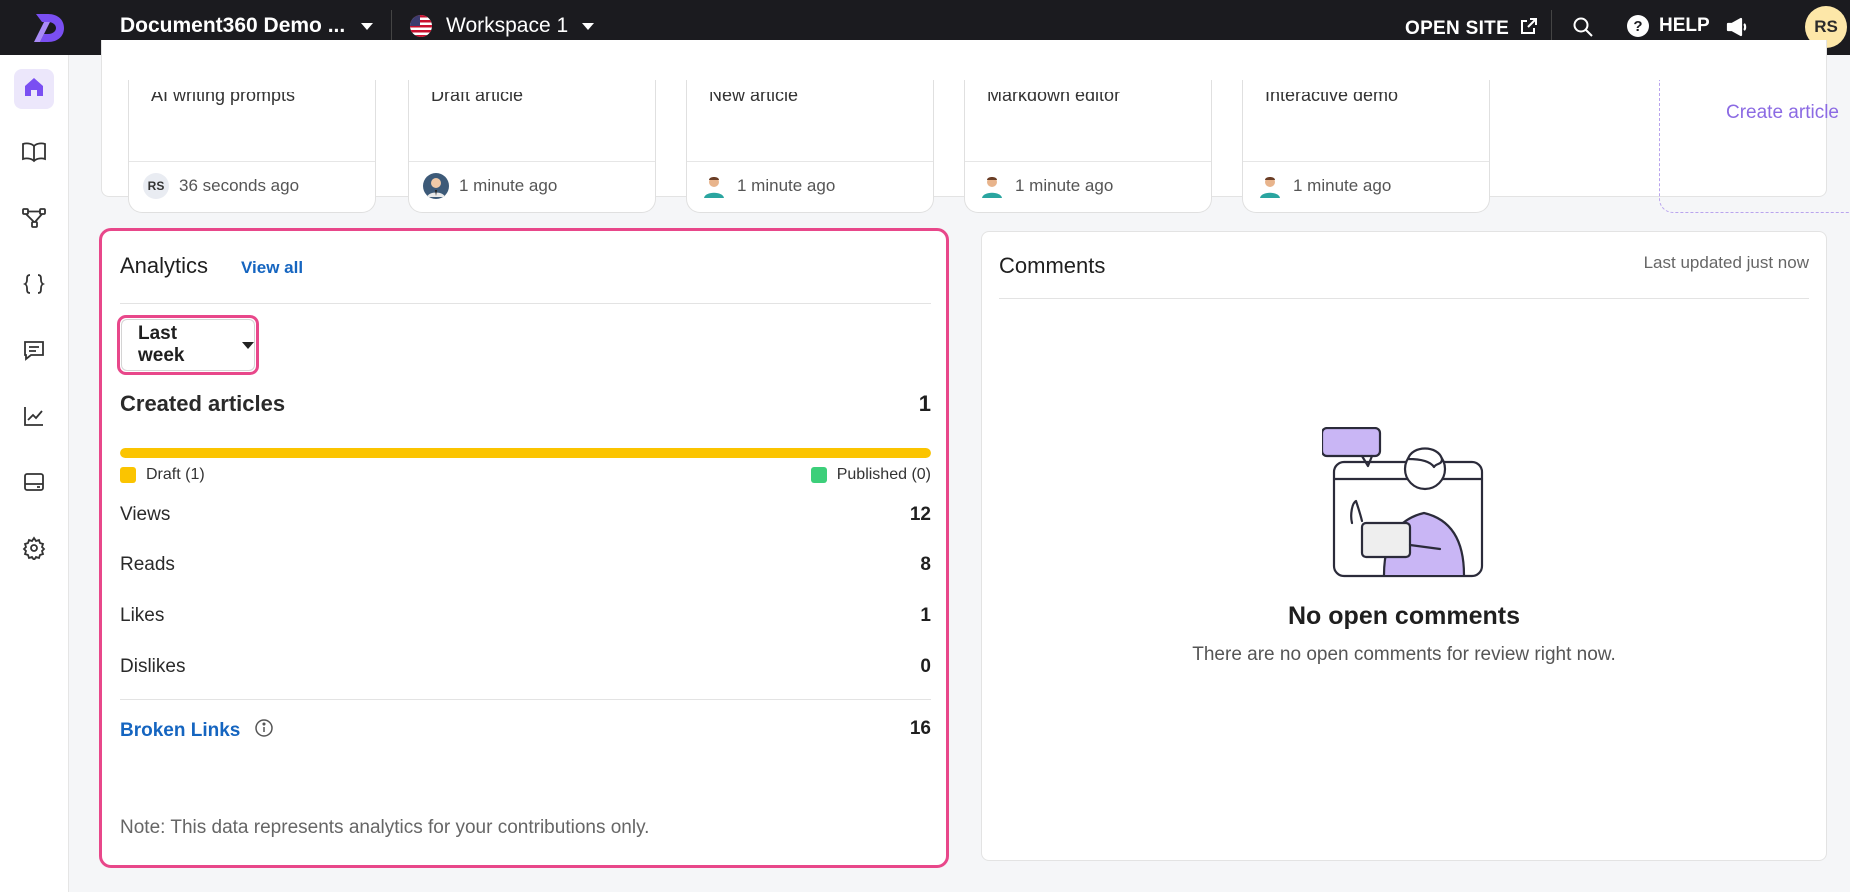 This screenshot has width=1850, height=892. What do you see at coordinates (145, 514) in the screenshot?
I see `views-label: Views` at bounding box center [145, 514].